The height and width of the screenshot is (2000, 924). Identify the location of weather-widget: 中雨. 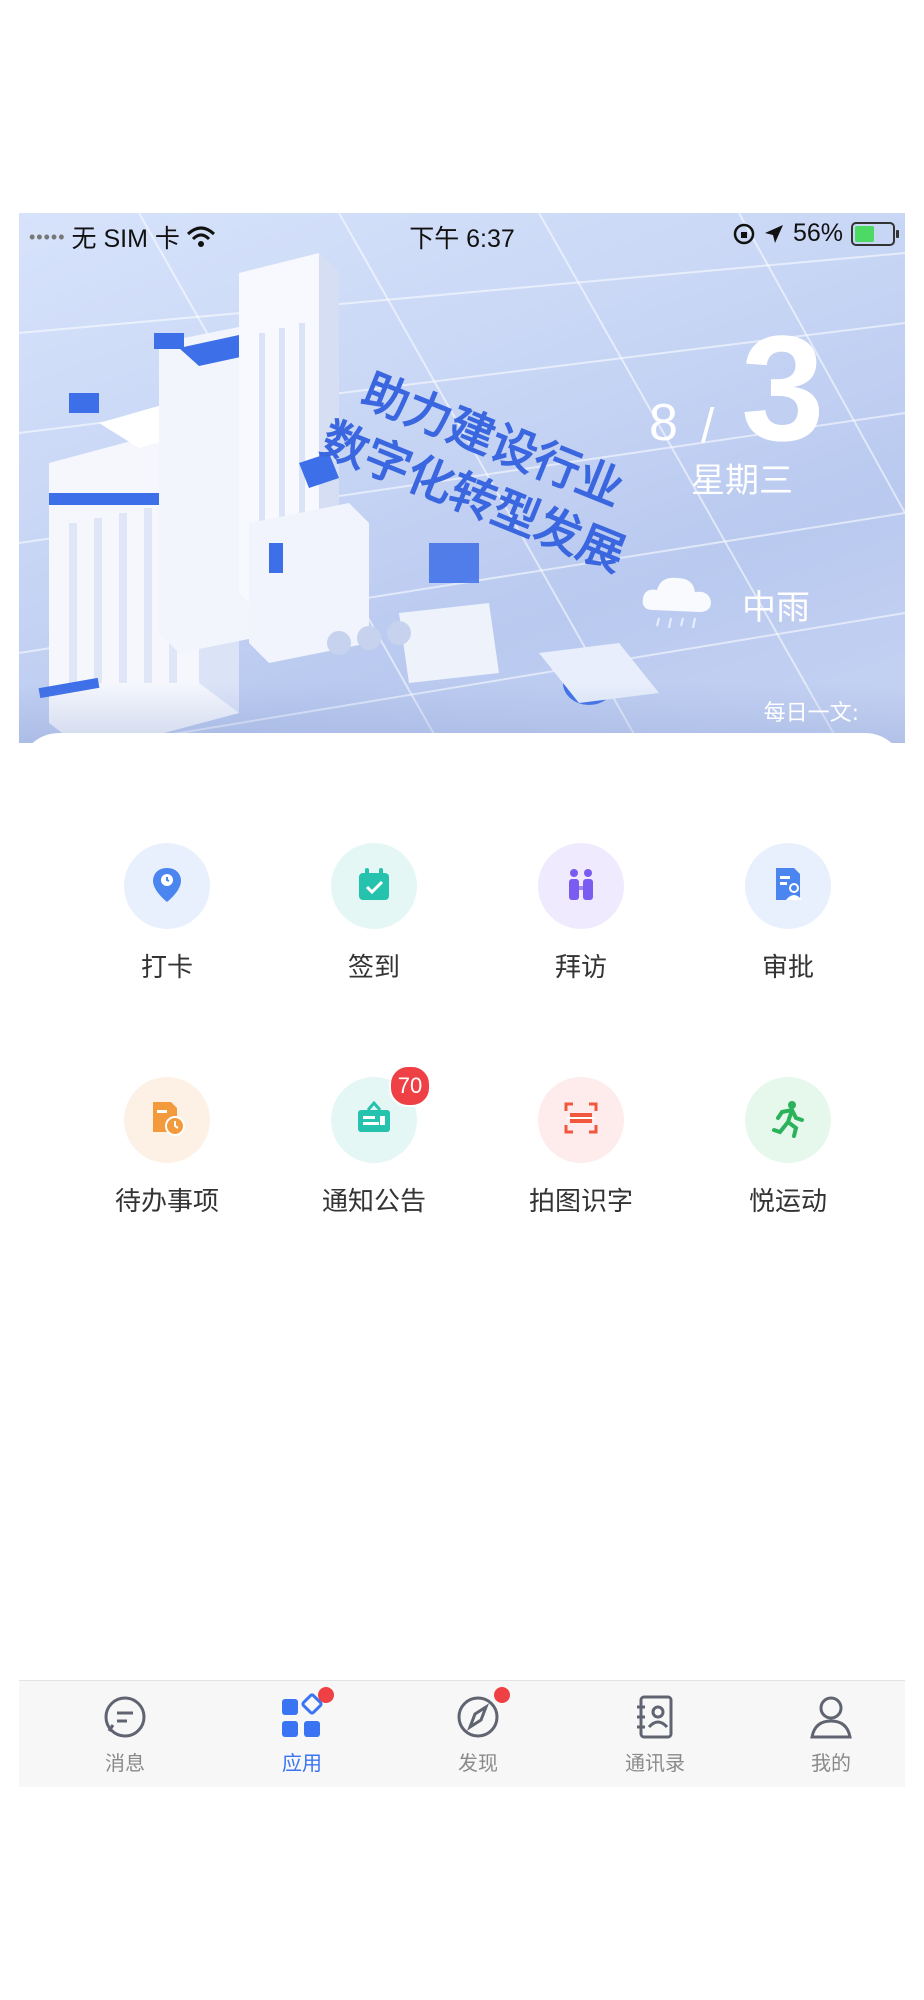
(752, 605).